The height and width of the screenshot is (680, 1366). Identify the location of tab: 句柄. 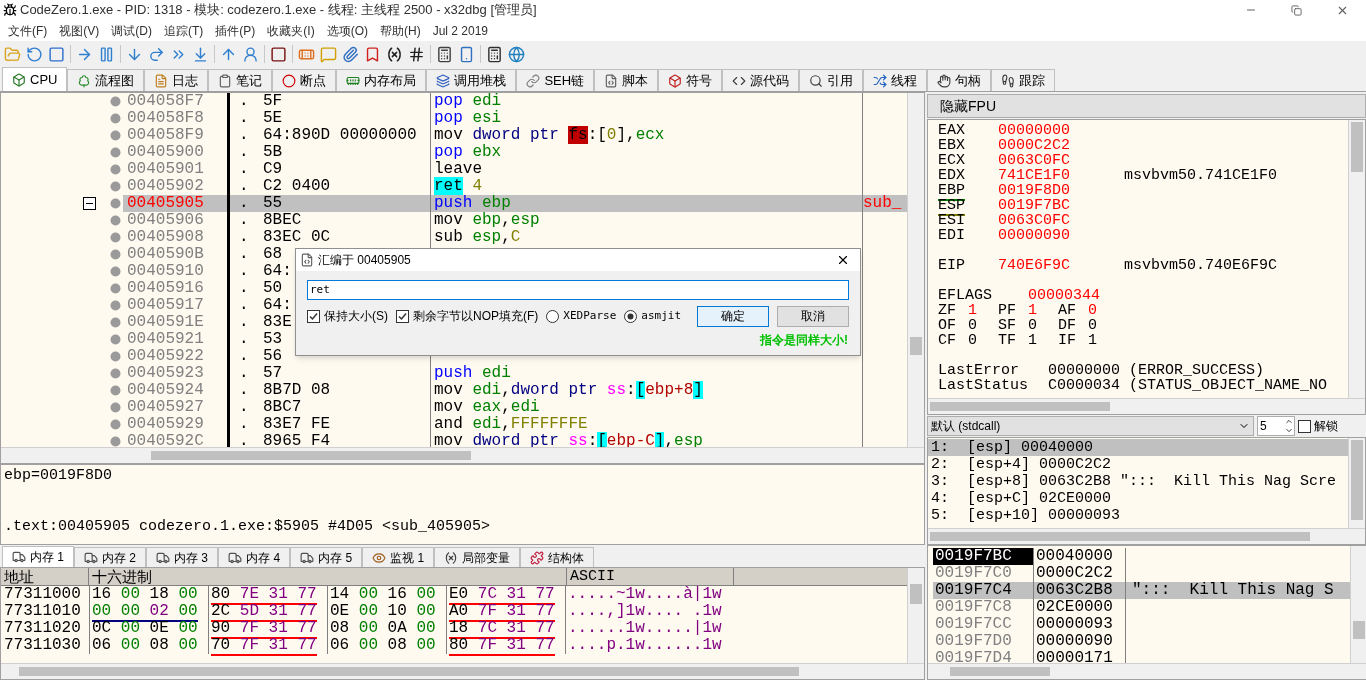
(959, 80).